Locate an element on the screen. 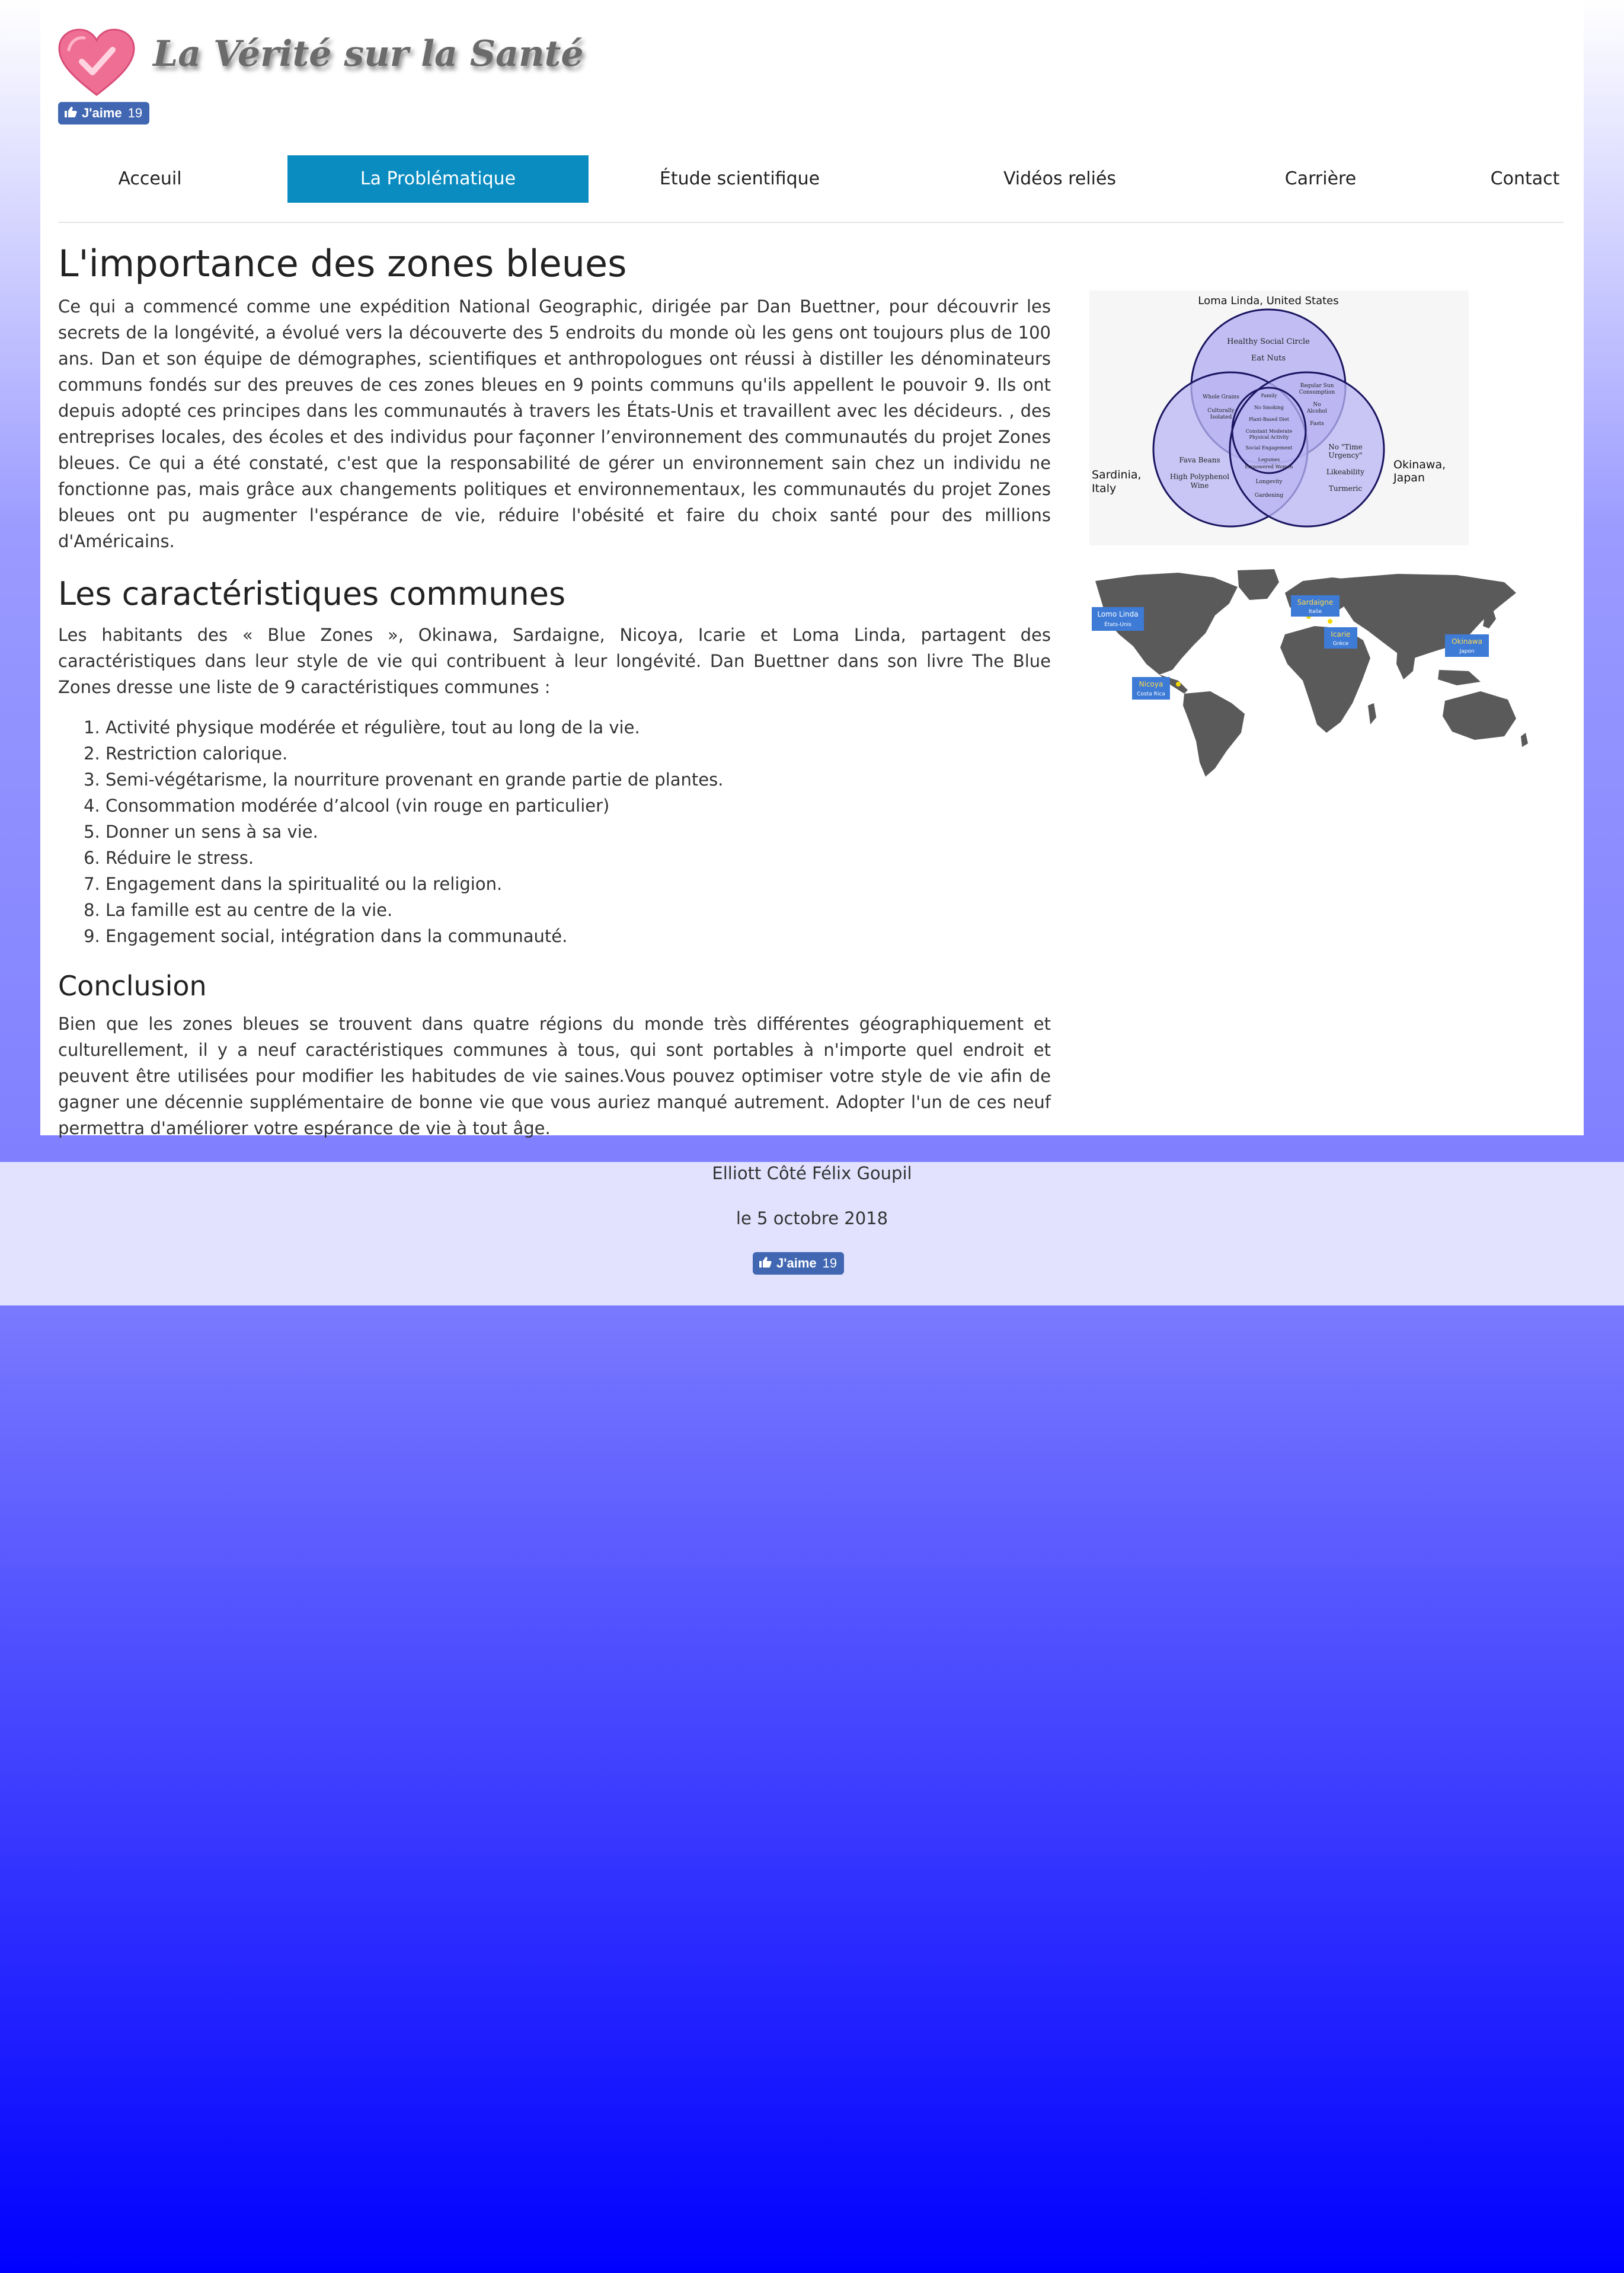 Image resolution: width=1624 pixels, height=2273 pixels. nav-item-videos-relies: Vidéos reliés is located at coordinates (1060, 179).